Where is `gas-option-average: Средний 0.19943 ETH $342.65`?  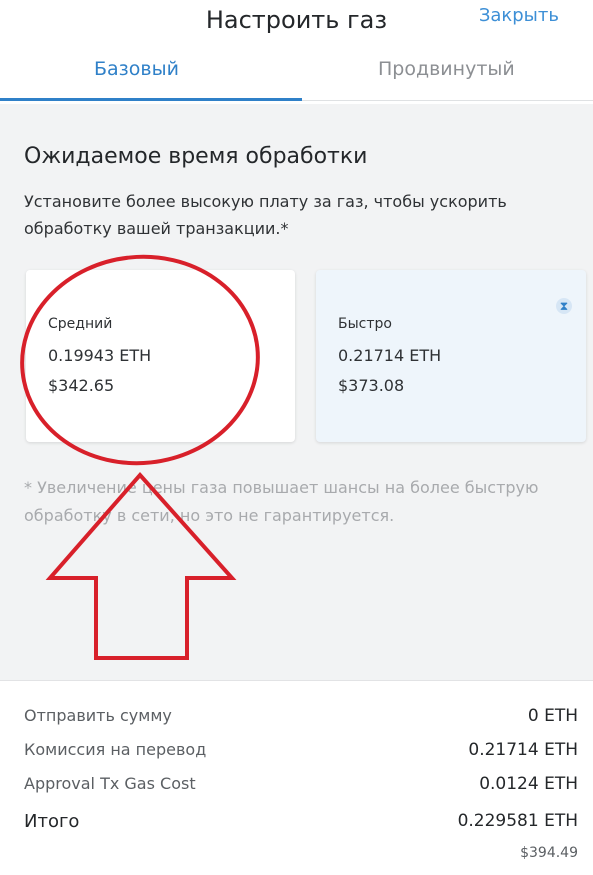 gas-option-average: Средний 0.19943 ETH $342.65 is located at coordinates (160, 356).